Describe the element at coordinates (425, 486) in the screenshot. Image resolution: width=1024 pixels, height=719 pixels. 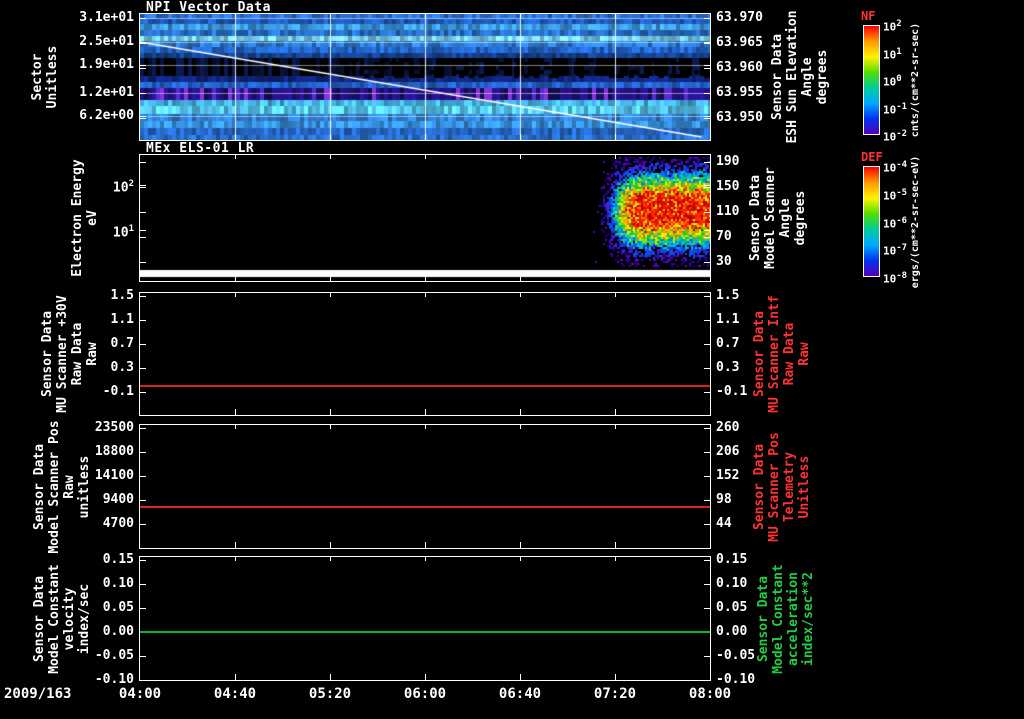
I see `scanner-pos-panel` at that location.